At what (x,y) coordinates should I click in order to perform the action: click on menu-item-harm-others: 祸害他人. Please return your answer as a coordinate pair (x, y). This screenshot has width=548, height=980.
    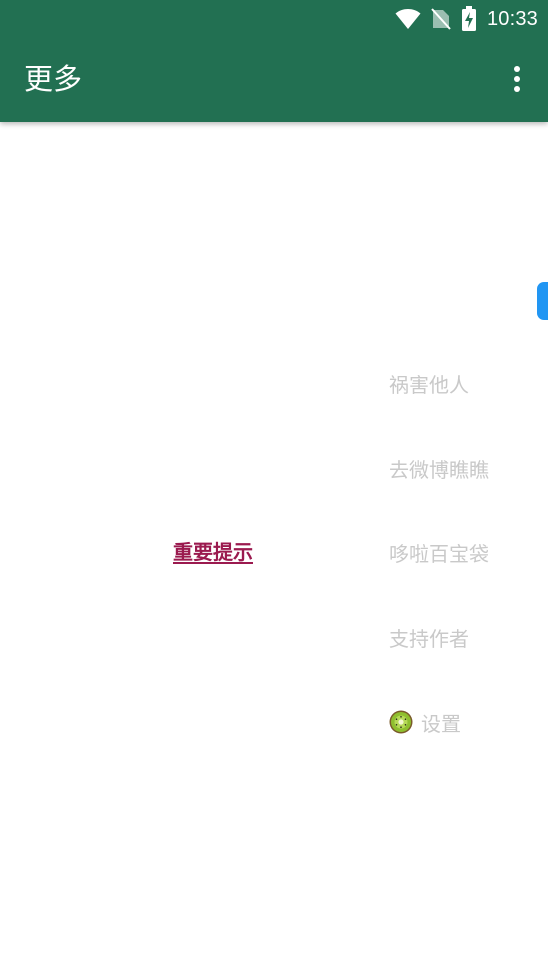
    Looking at the image, I should click on (429, 383).